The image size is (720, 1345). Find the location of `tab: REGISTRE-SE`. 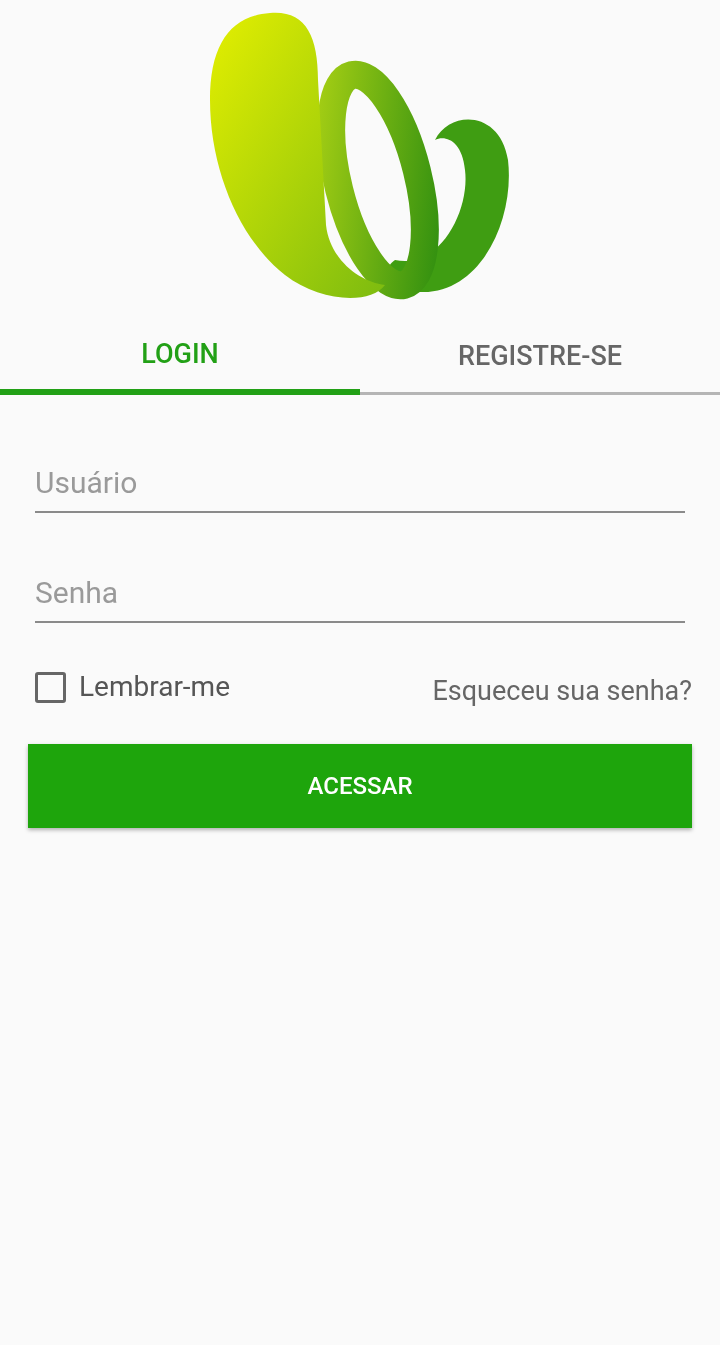

tab: REGISTRE-SE is located at coordinates (540, 357).